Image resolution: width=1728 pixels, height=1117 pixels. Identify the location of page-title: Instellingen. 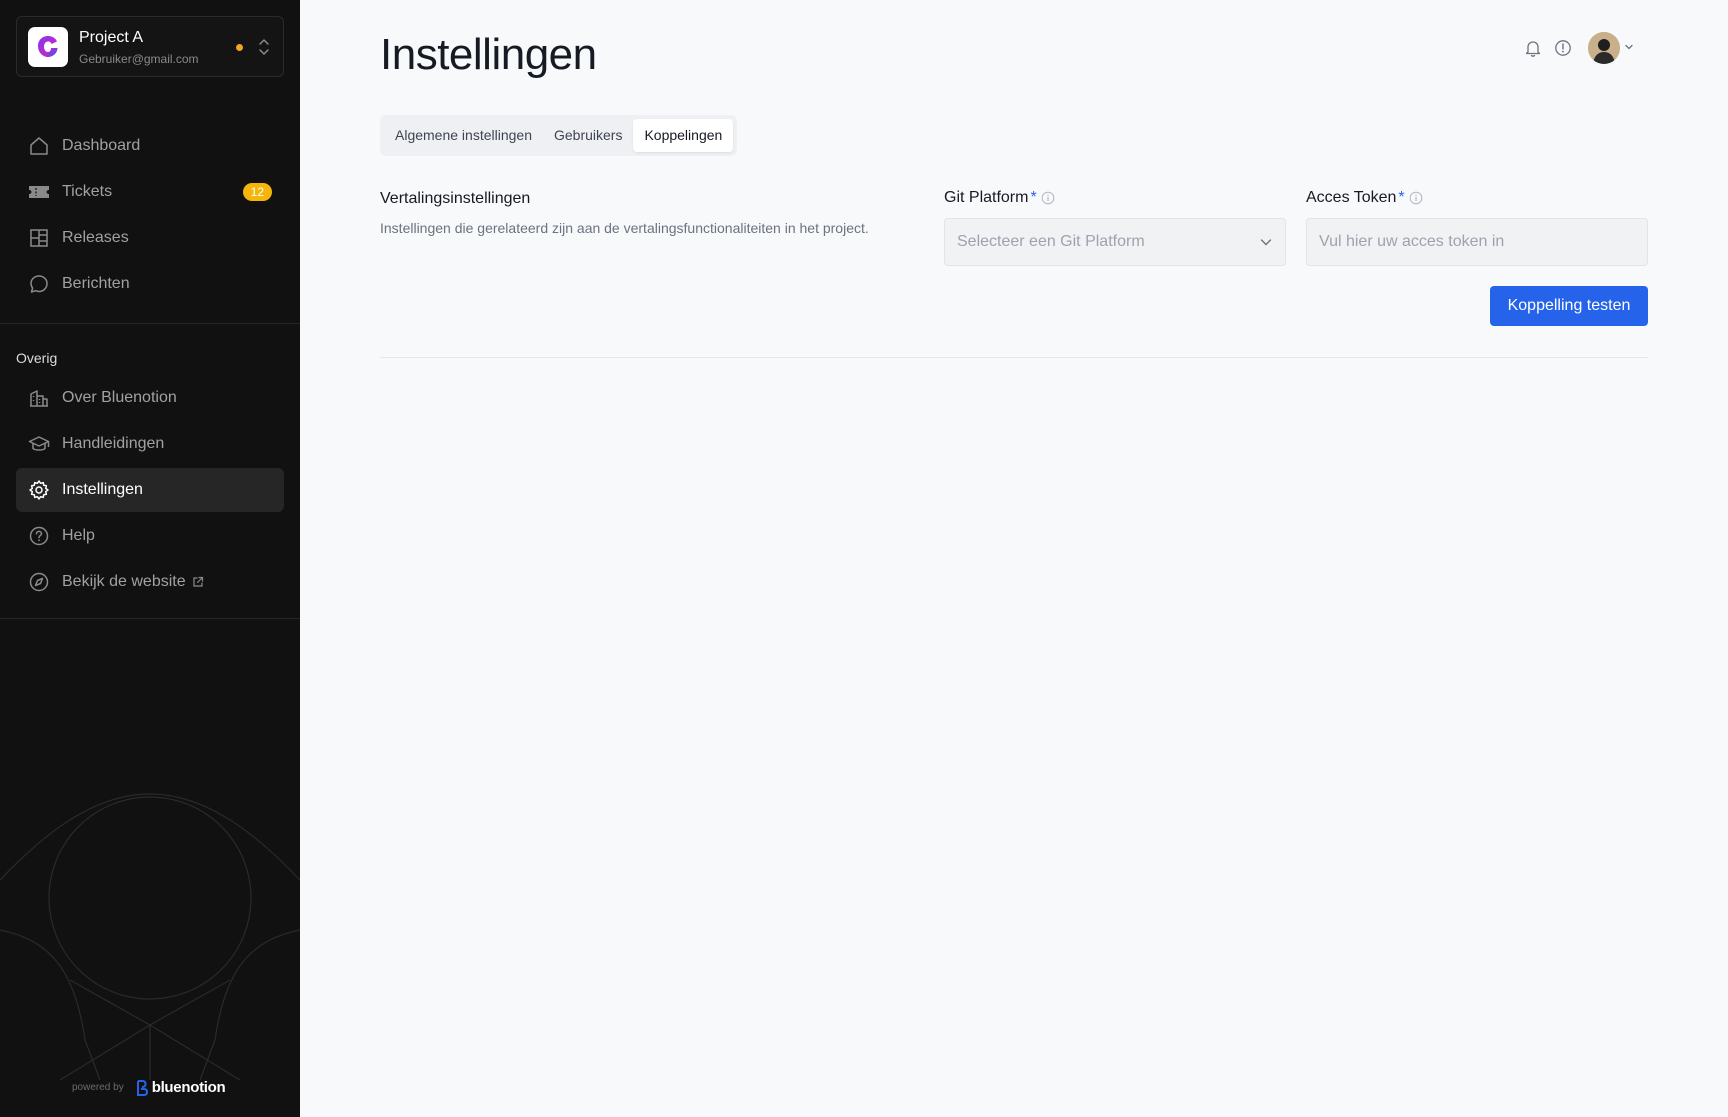
(488, 54).